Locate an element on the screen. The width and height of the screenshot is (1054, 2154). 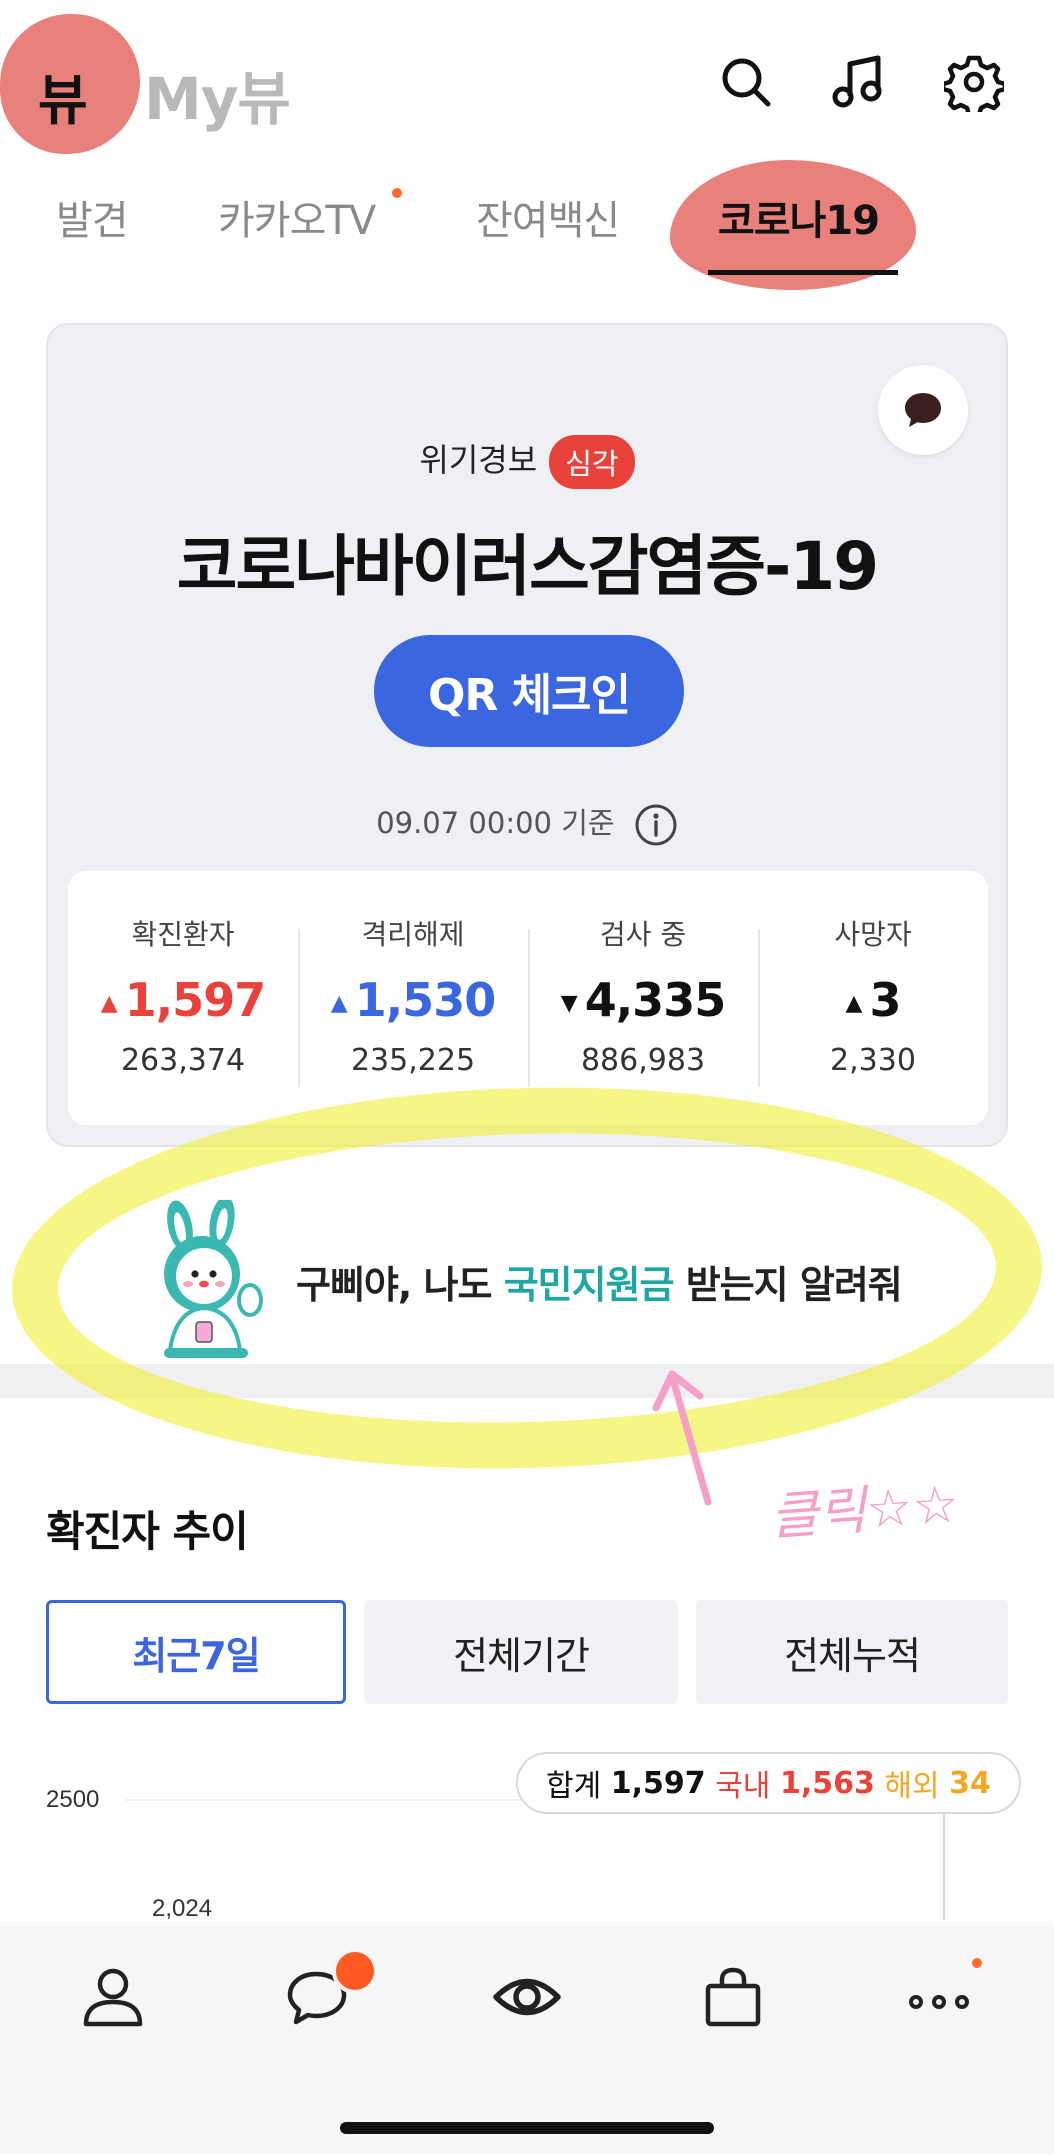
data-label: 2,024 is located at coordinates (182, 1907).